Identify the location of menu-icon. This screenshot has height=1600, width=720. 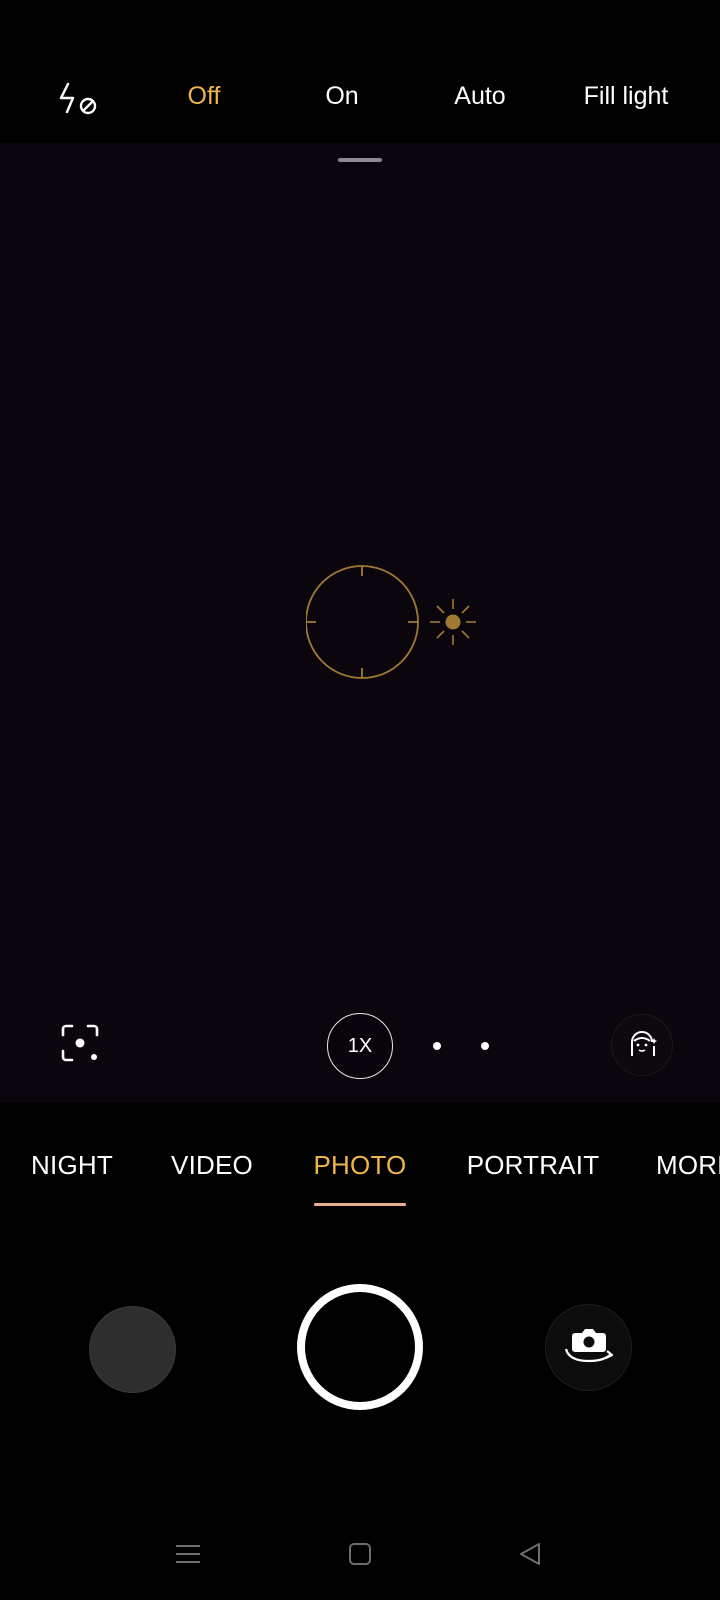
(188, 1554).